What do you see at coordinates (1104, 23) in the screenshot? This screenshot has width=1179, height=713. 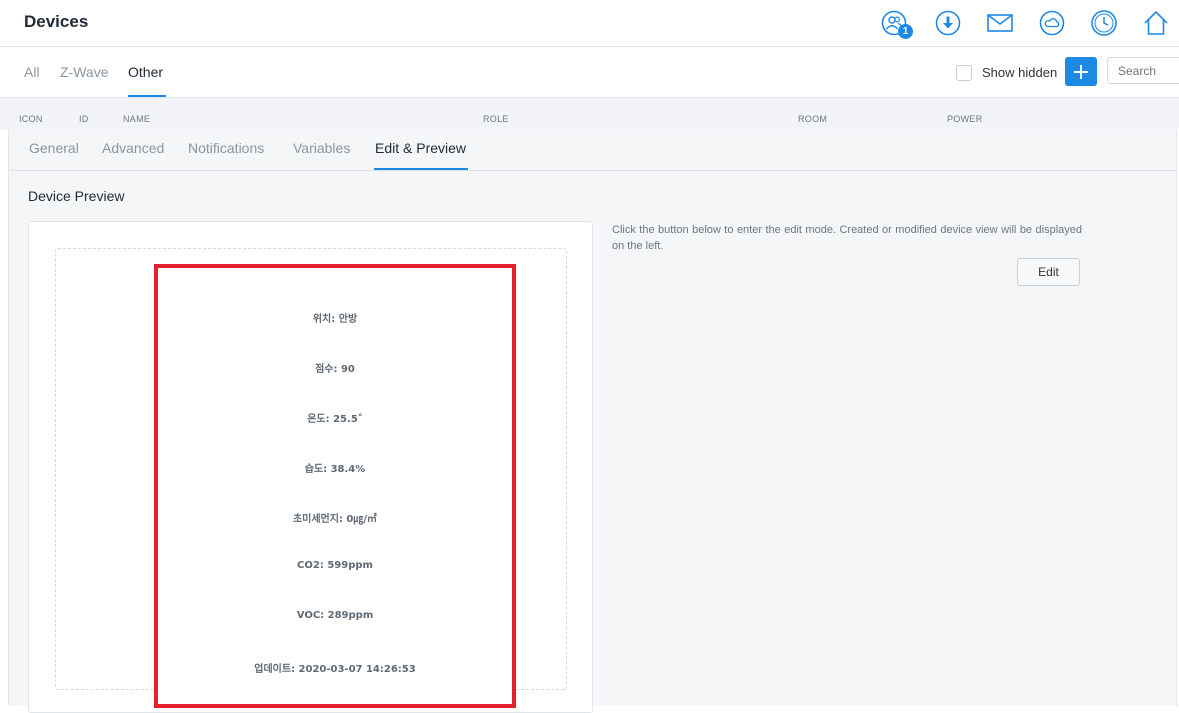 I see `clock-icon` at bounding box center [1104, 23].